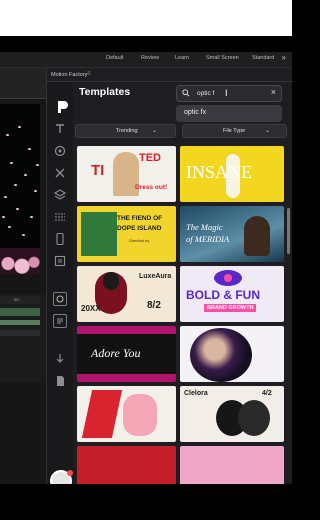 This screenshot has height=520, width=320. I want to click on tile-partial-red, so click(126, 465).